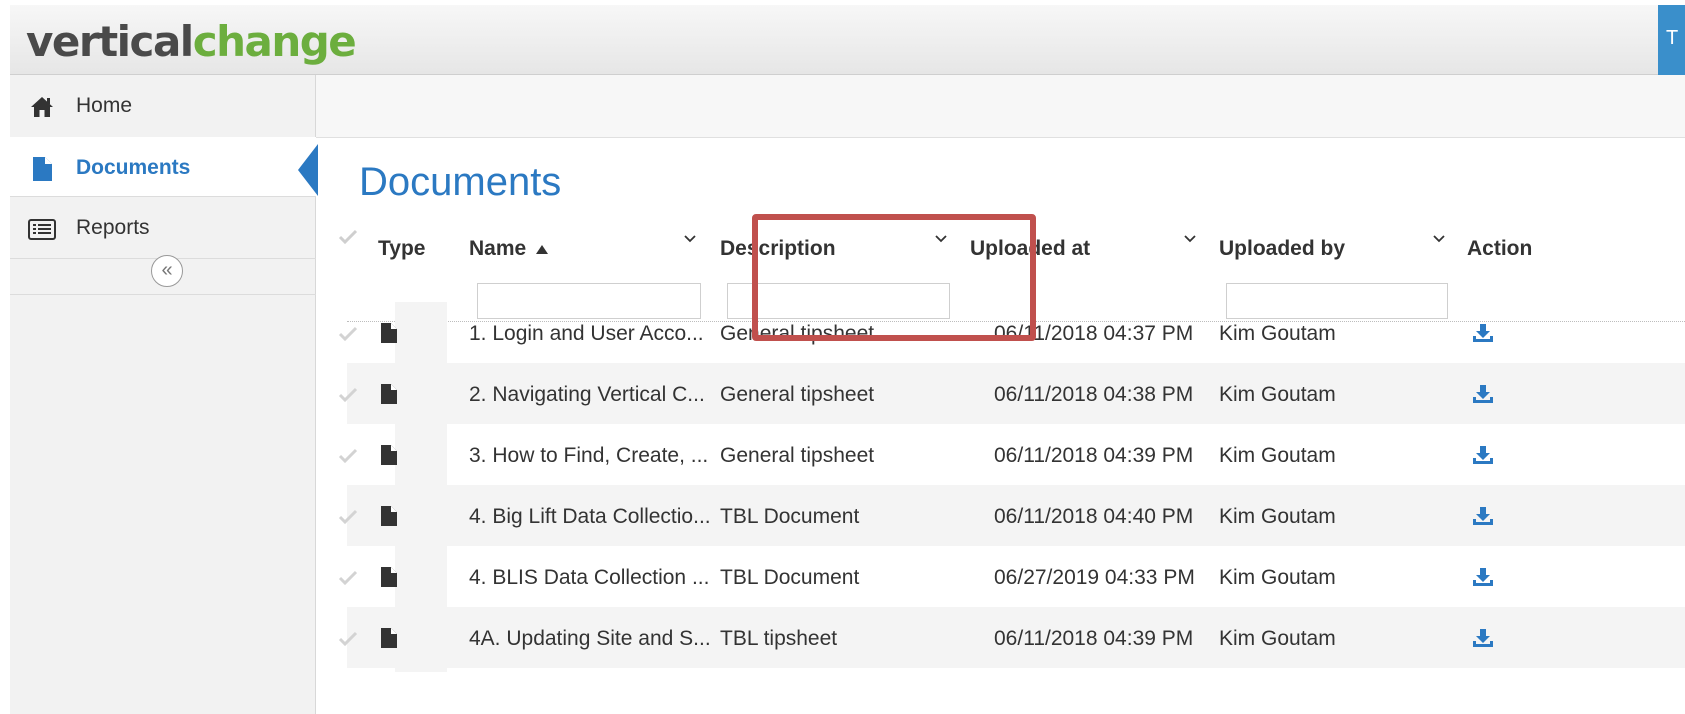 This screenshot has width=1685, height=714. What do you see at coordinates (894, 277) in the screenshot?
I see `description-column-highlight` at bounding box center [894, 277].